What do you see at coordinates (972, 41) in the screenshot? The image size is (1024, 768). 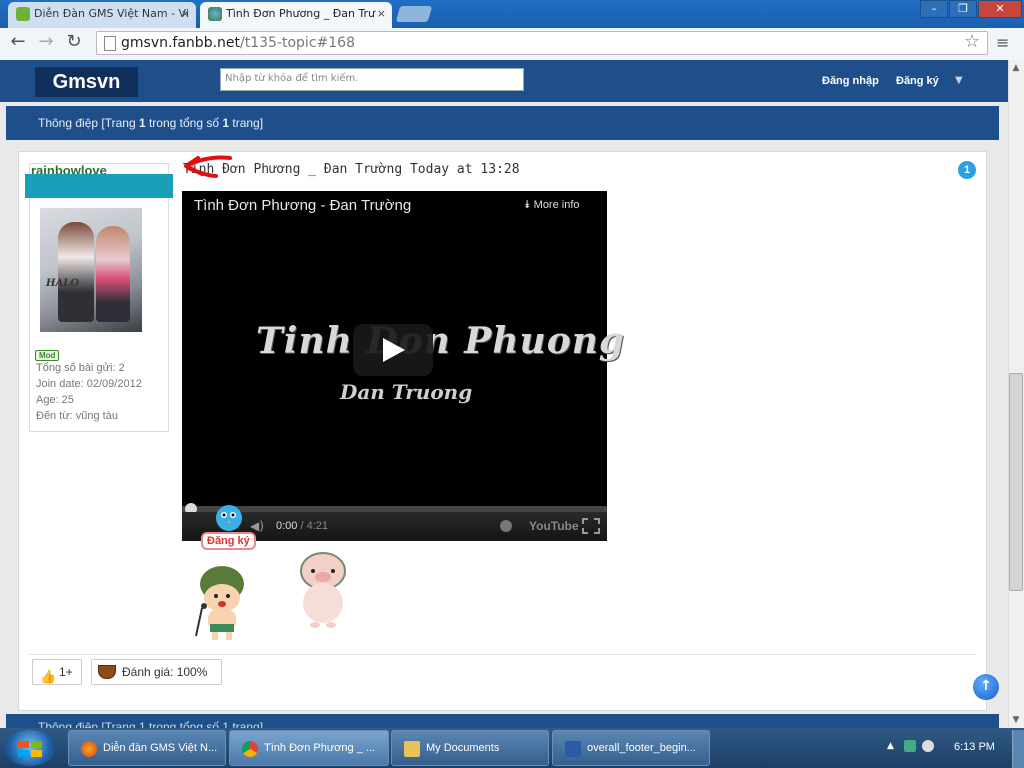 I see `bookmark-star-icon: ☆` at bounding box center [972, 41].